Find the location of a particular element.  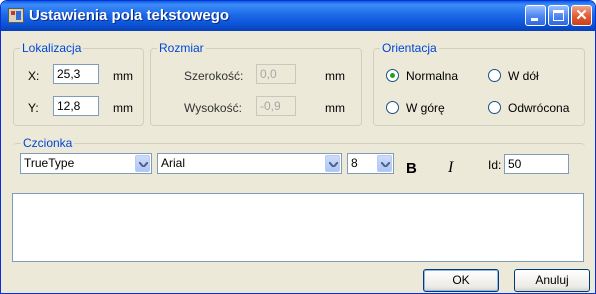

group-title-lokalizacja: Lokalizacja is located at coordinates (52, 48).